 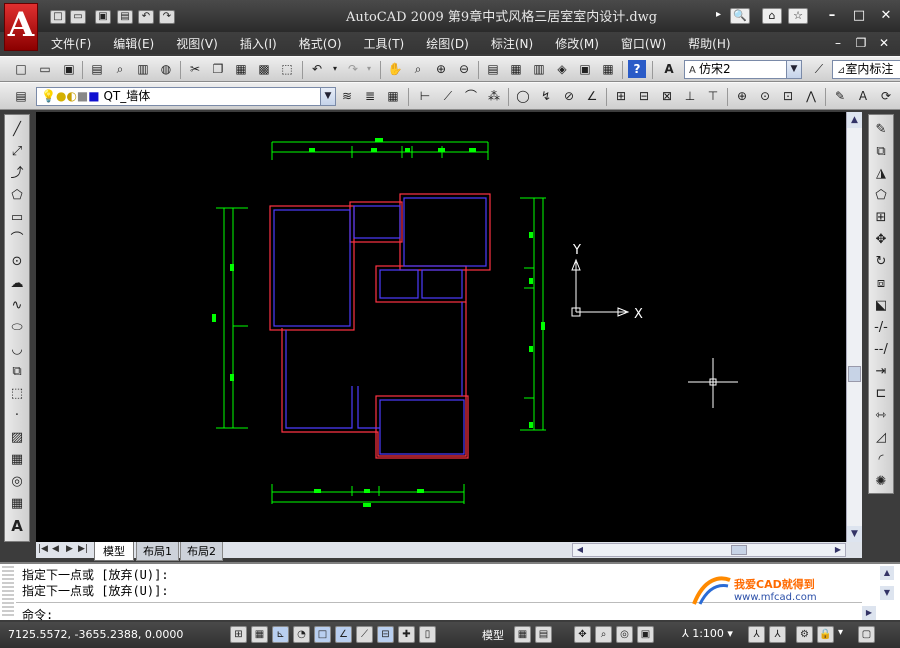 I want to click on menu-draw: 绘图(D), so click(x=447, y=43).